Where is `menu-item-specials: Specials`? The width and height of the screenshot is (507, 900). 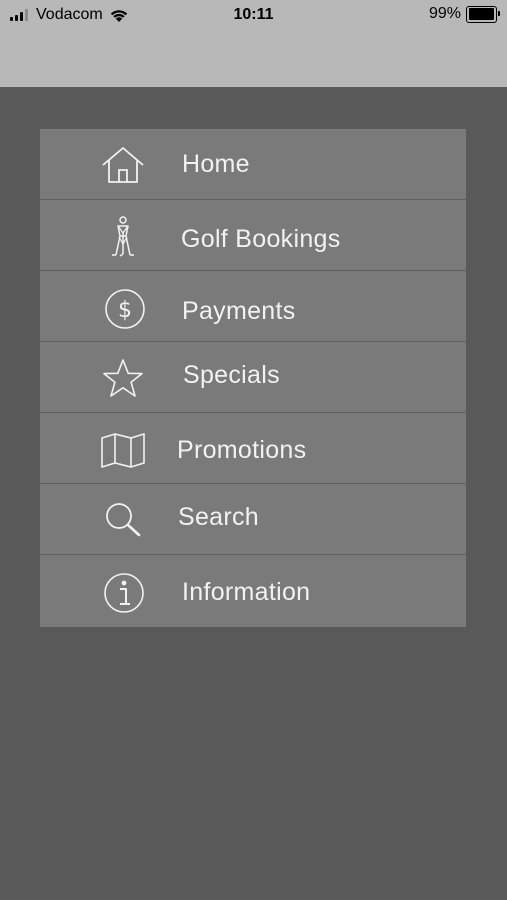 menu-item-specials: Specials is located at coordinates (253, 377).